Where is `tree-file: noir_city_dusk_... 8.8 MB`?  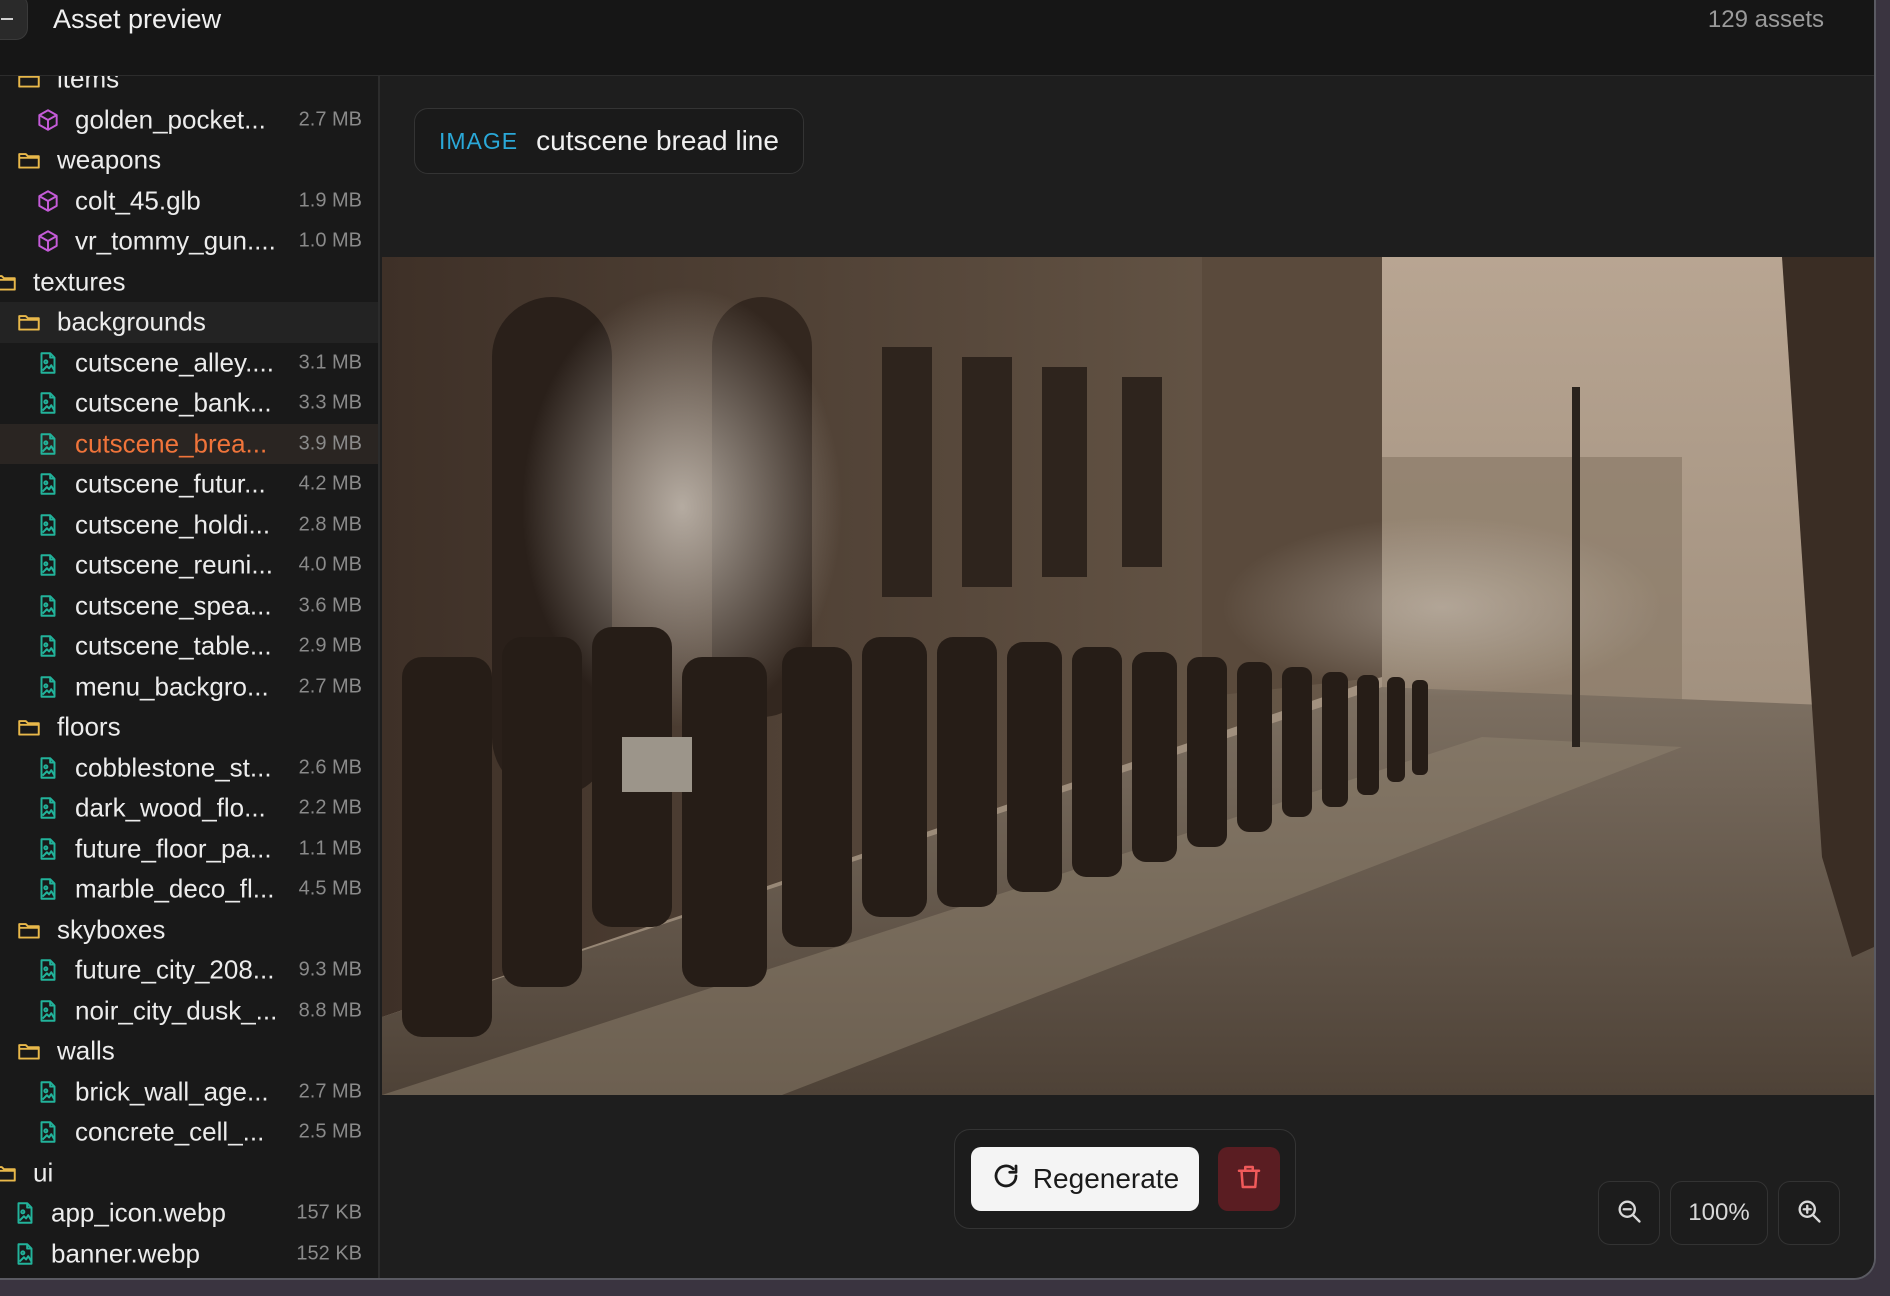 tree-file: noir_city_dusk_... 8.8 MB is located at coordinates (189, 1011).